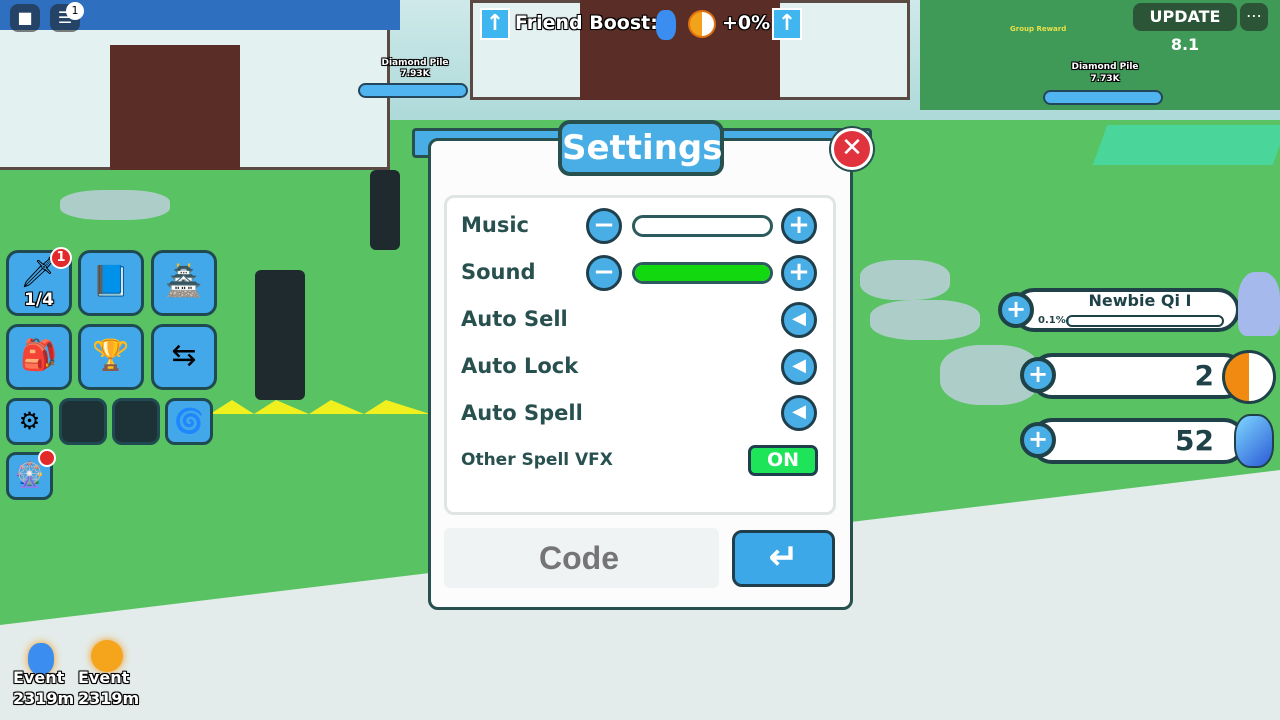 The width and height of the screenshot is (1280, 720). I want to click on book-button: 📘, so click(111, 283).